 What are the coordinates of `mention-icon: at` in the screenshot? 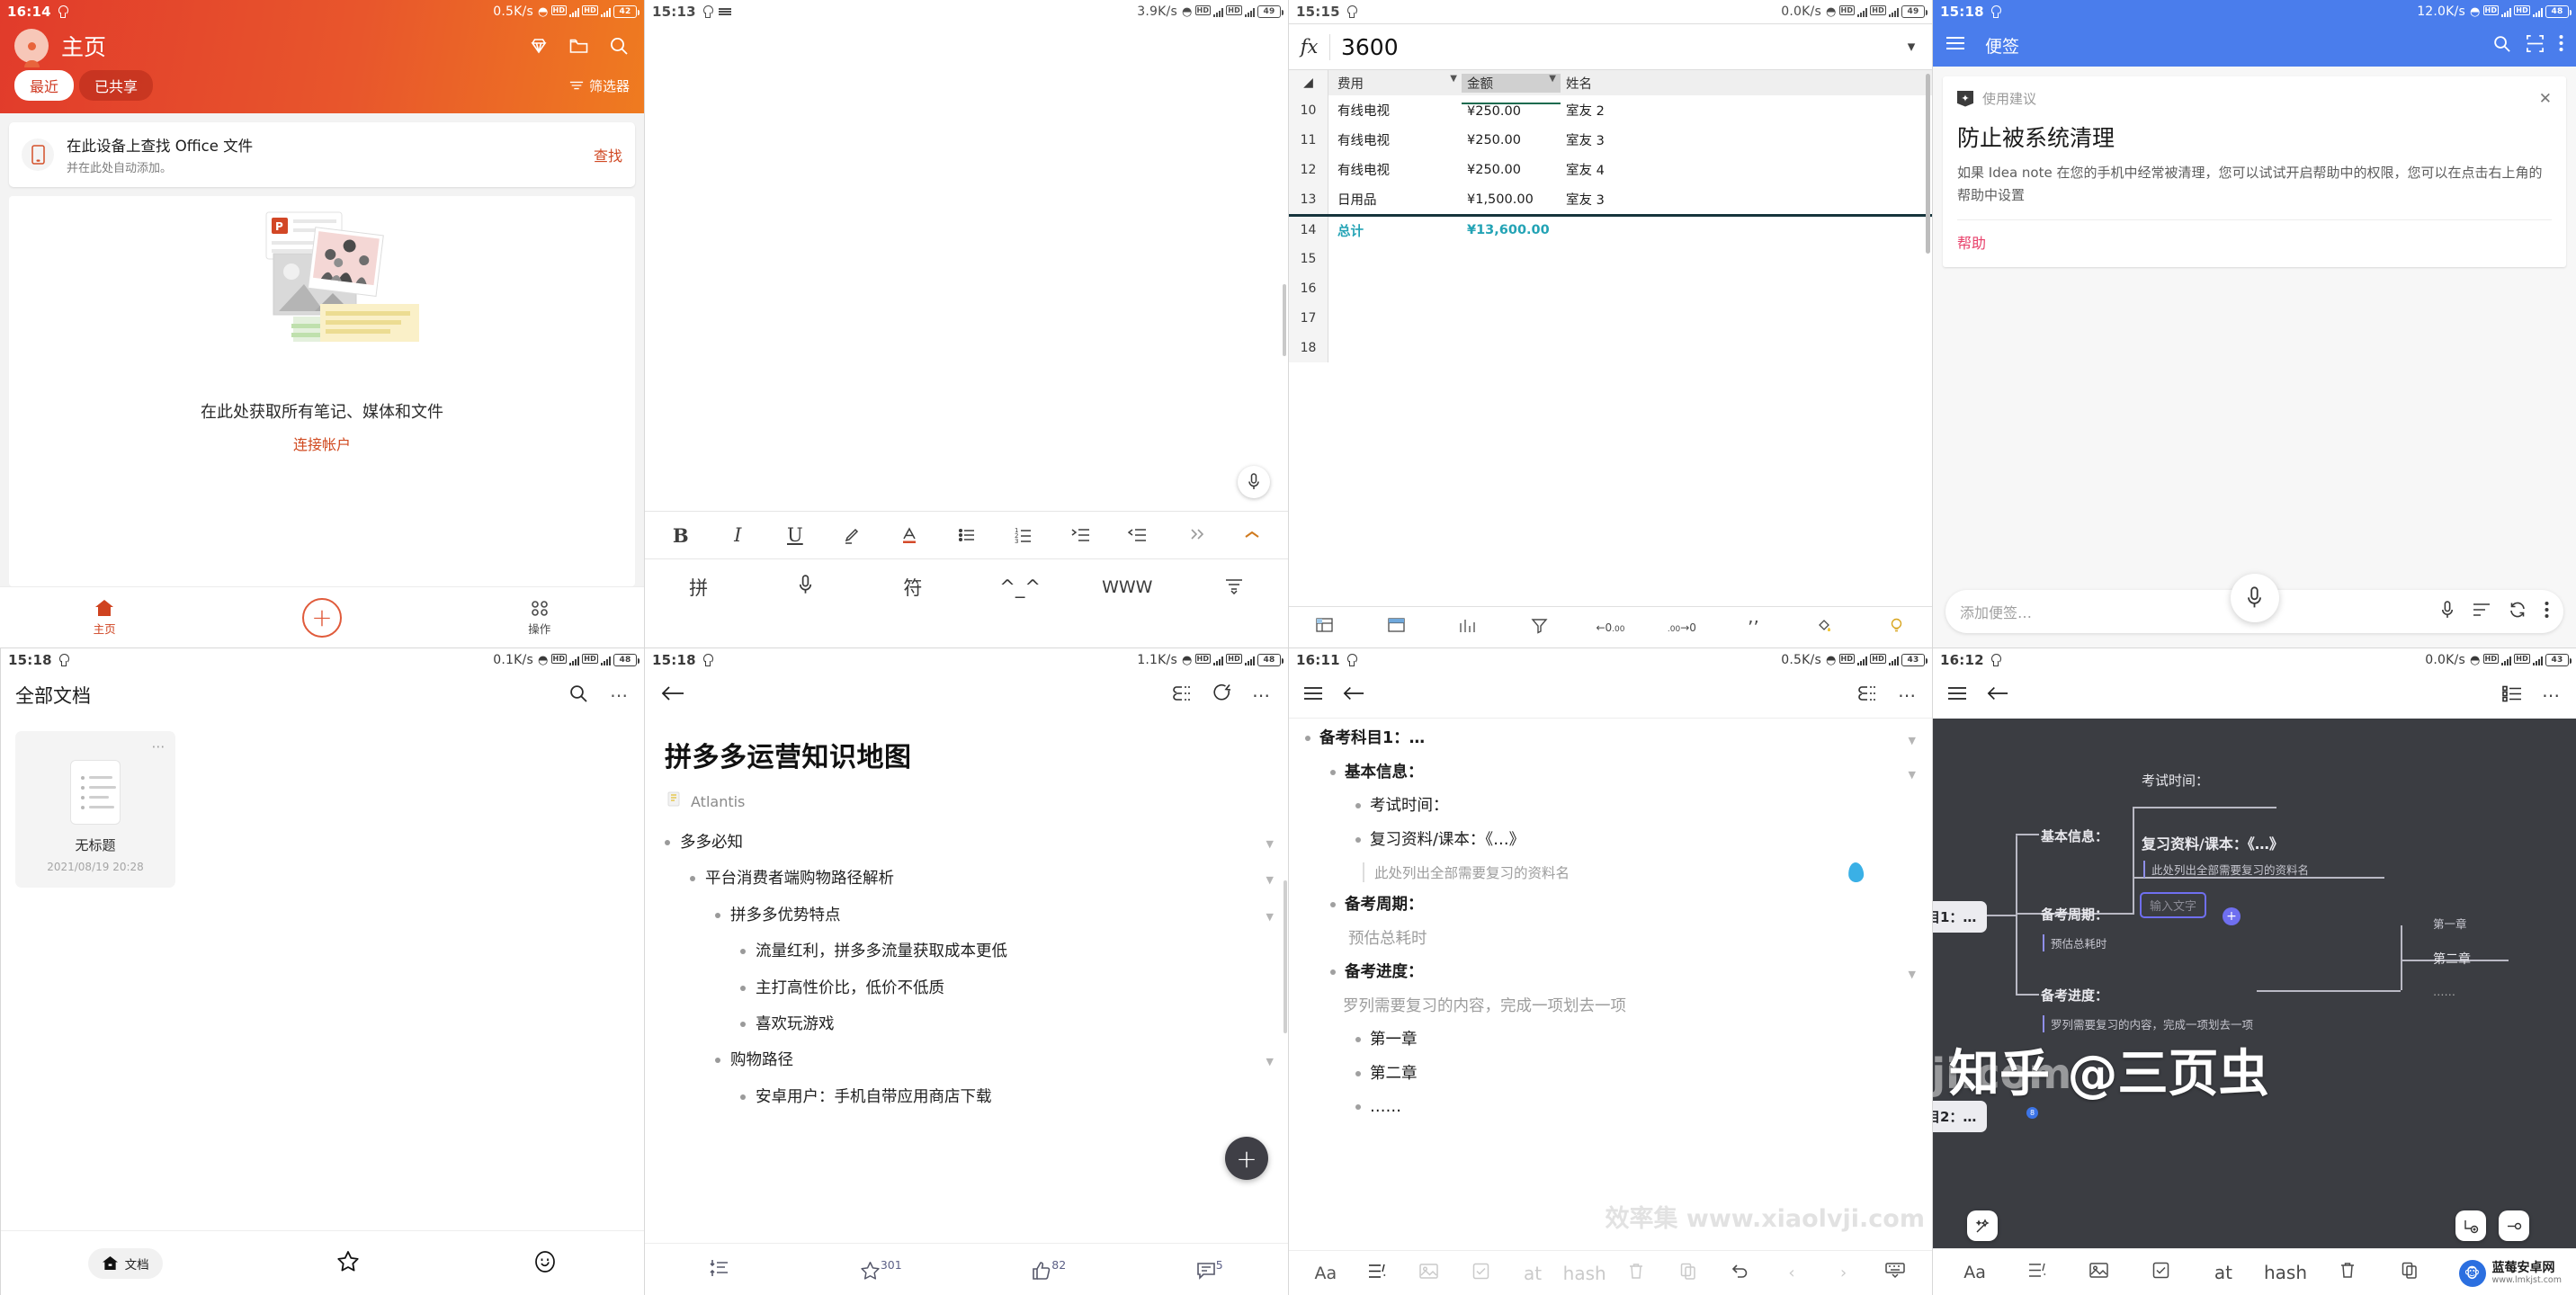 It's located at (1533, 1273).